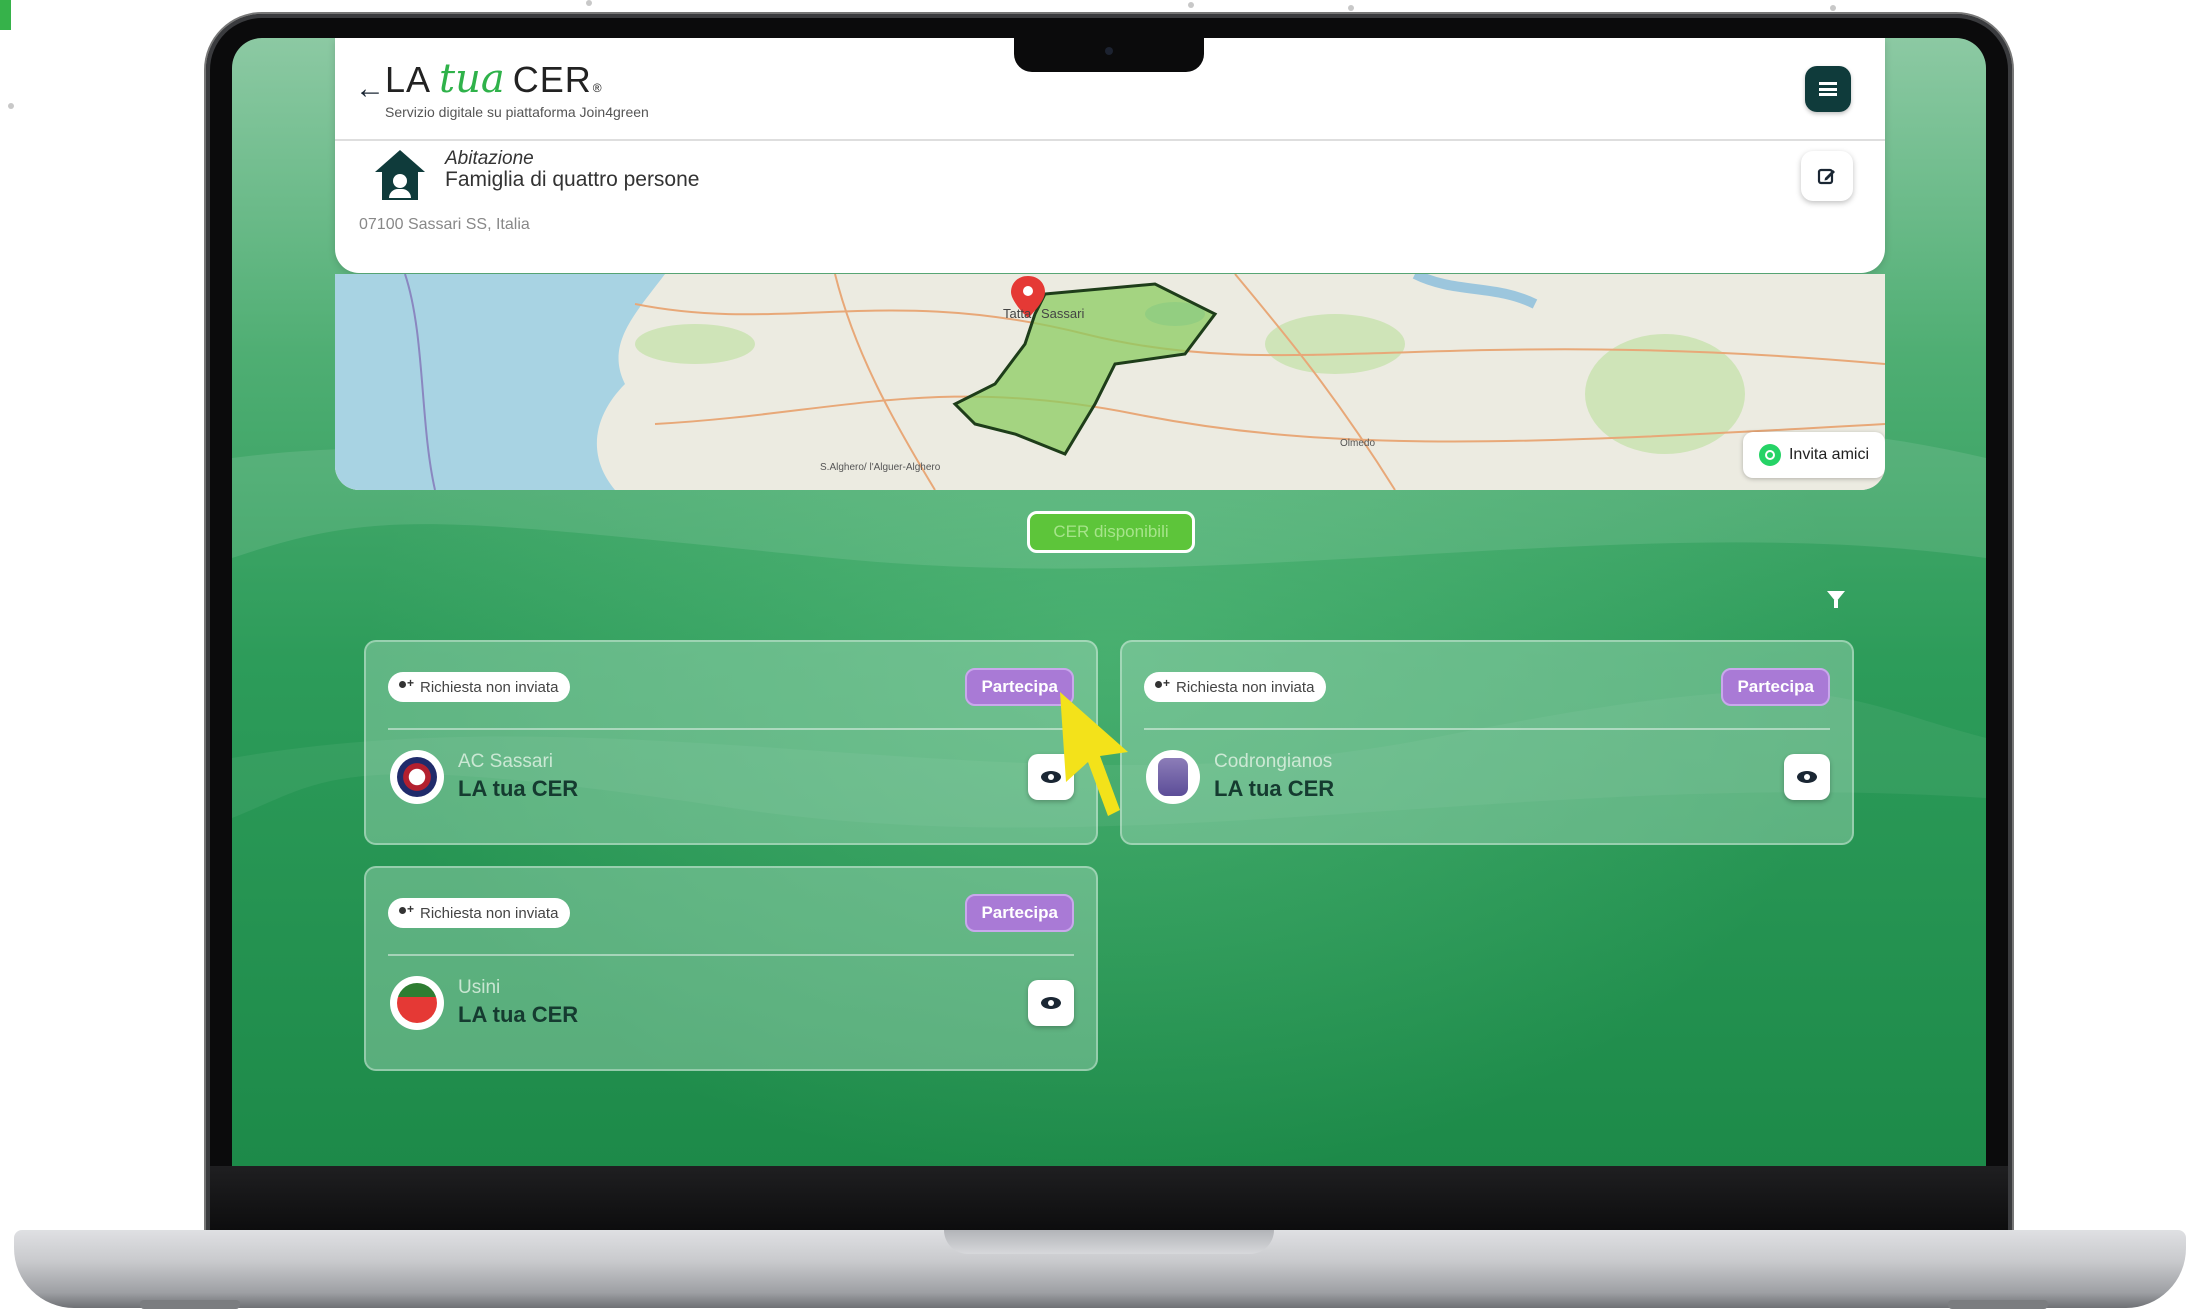  What do you see at coordinates (1357, 443) in the screenshot?
I see `map-label-olmedo: Olmedo` at bounding box center [1357, 443].